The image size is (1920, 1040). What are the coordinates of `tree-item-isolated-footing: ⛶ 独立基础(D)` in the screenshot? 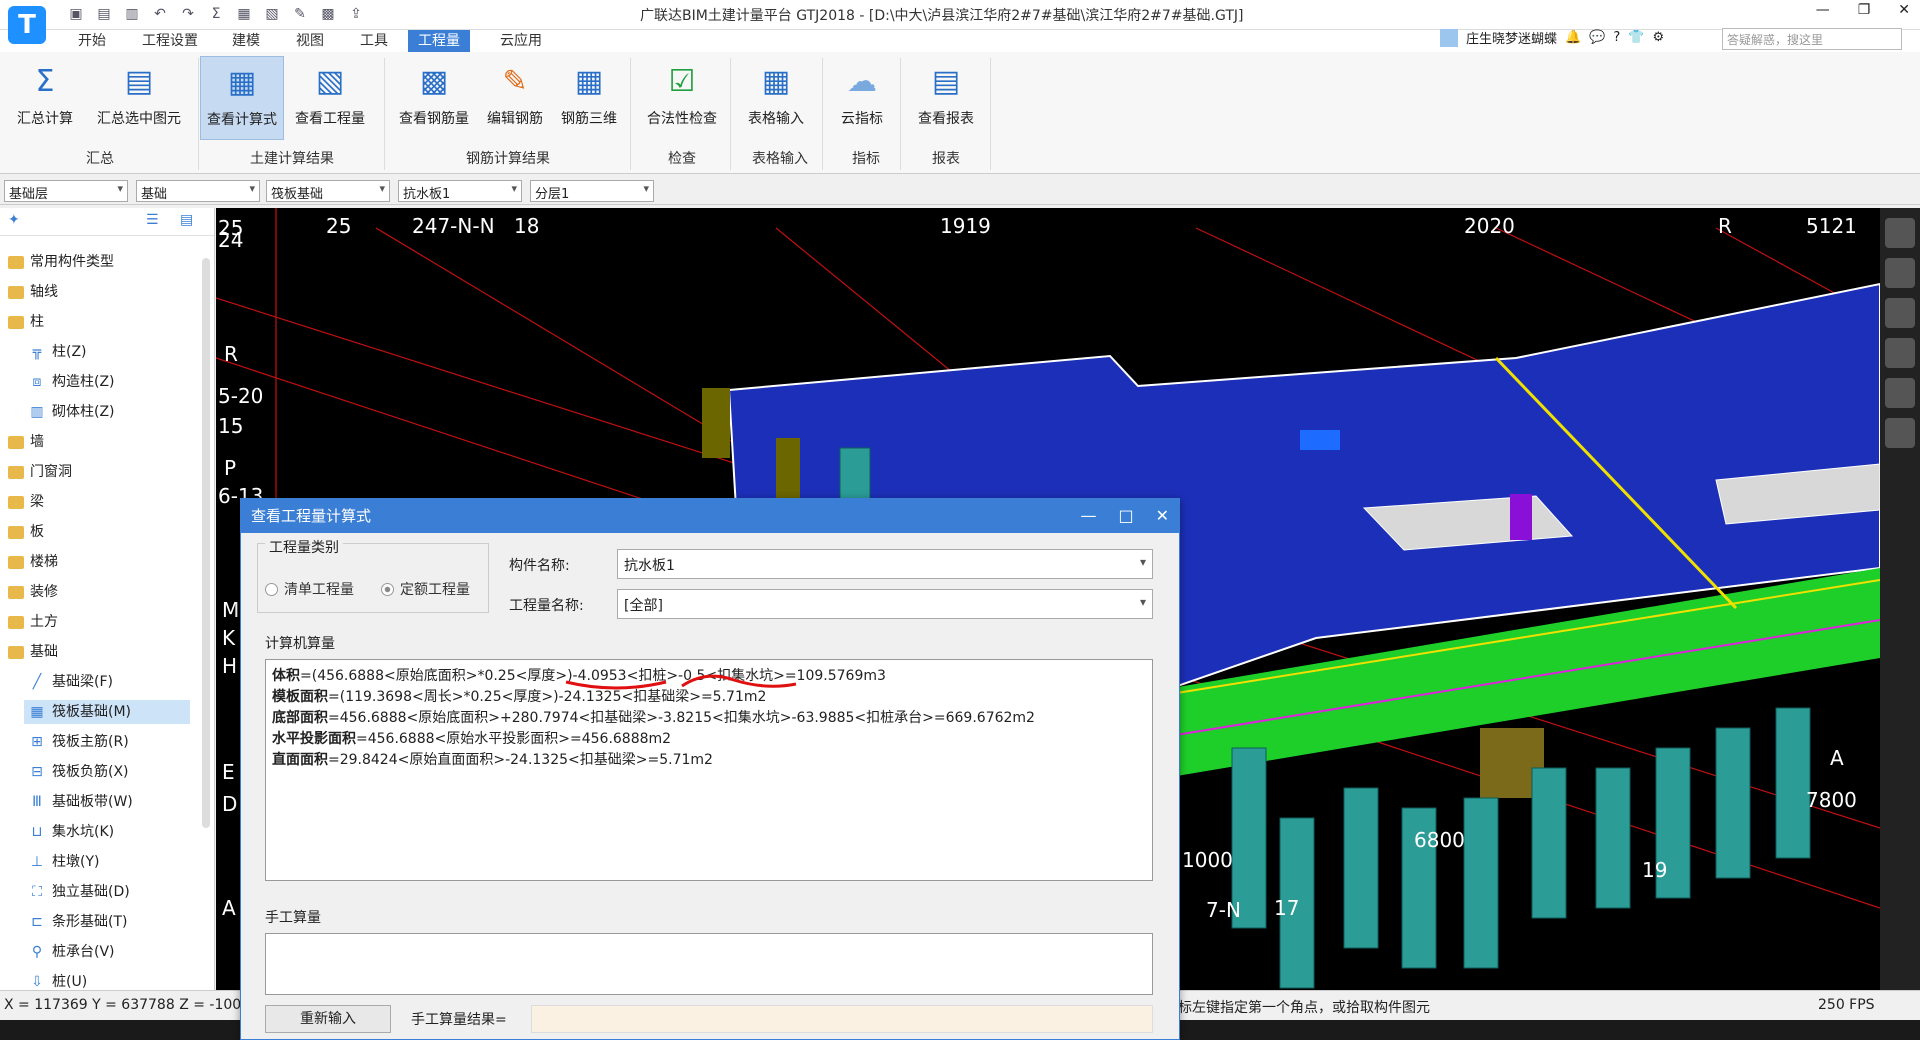 It's located at (79, 892).